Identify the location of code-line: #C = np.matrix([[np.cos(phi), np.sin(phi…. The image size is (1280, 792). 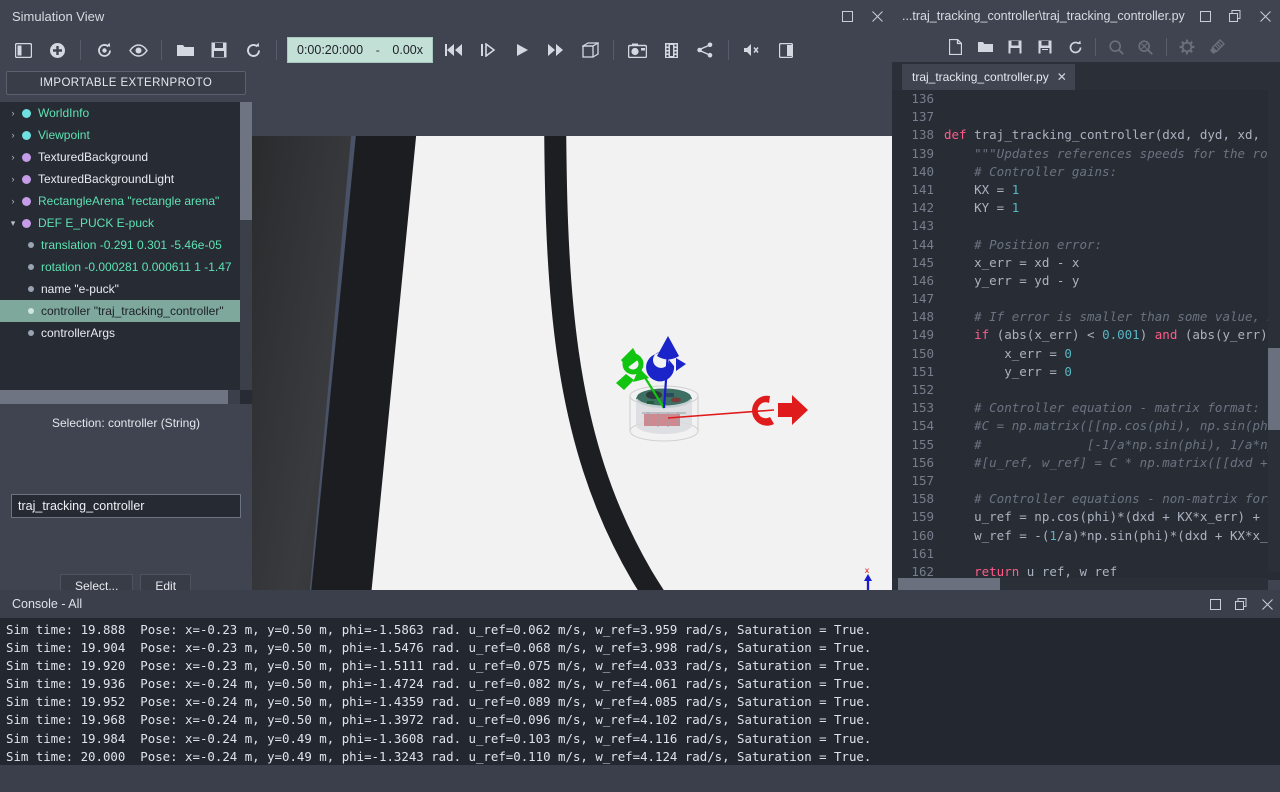
(1112, 426).